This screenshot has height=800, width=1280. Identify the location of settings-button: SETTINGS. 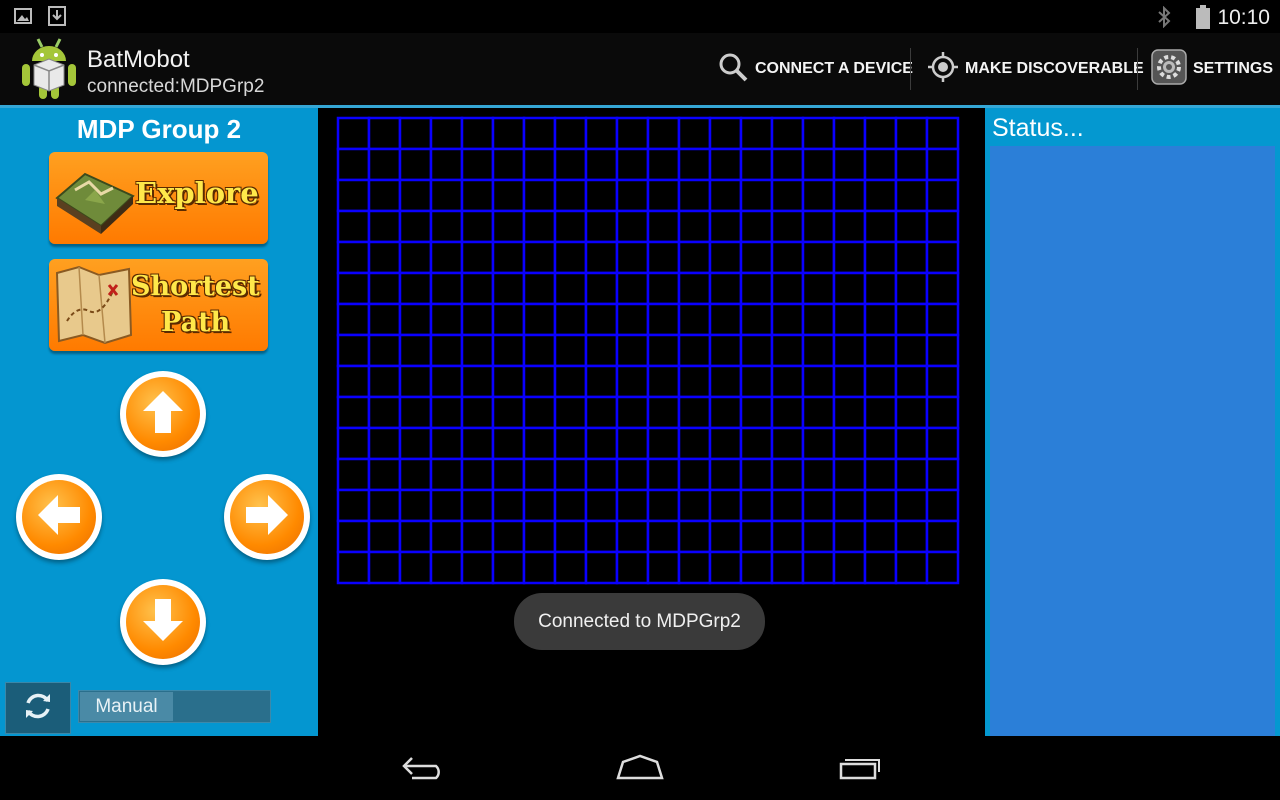
(1212, 69).